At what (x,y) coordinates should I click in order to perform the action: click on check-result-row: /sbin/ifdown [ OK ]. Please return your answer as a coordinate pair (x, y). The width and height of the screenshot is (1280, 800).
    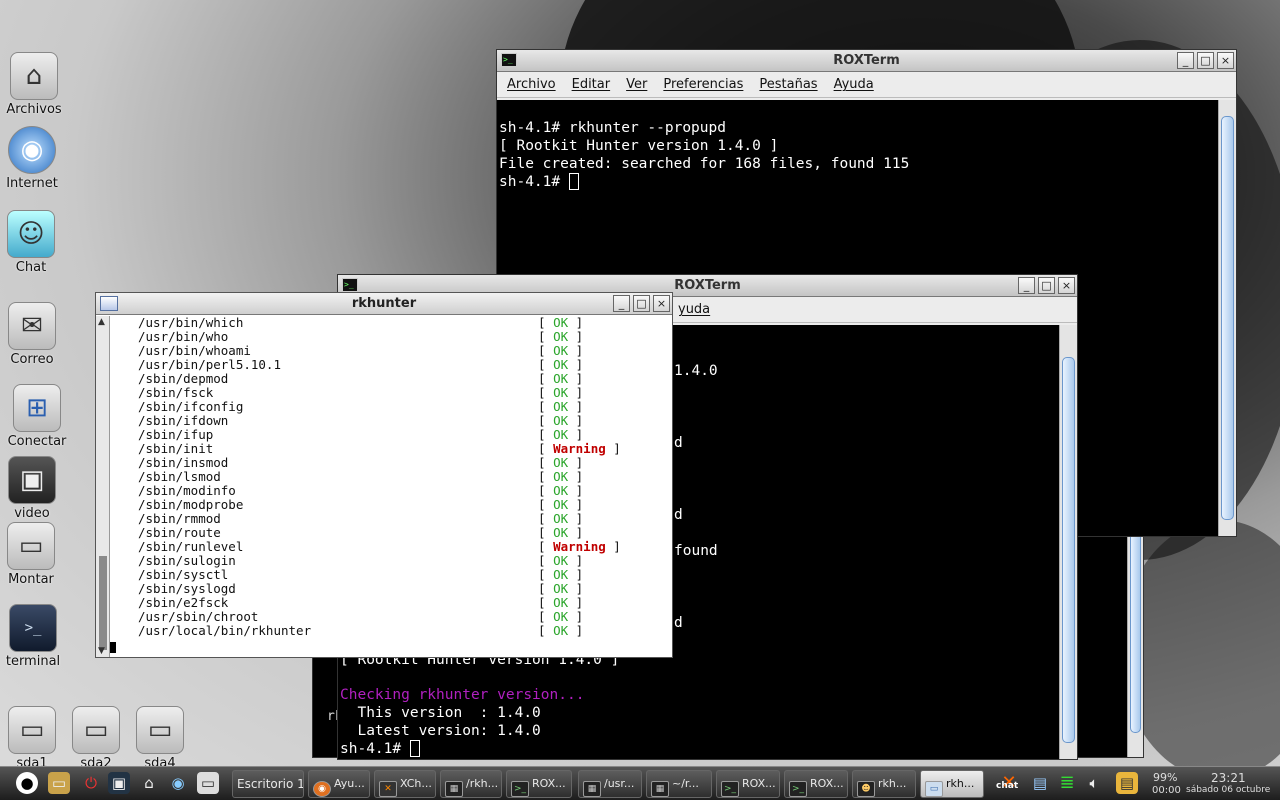
    Looking at the image, I should click on (398, 421).